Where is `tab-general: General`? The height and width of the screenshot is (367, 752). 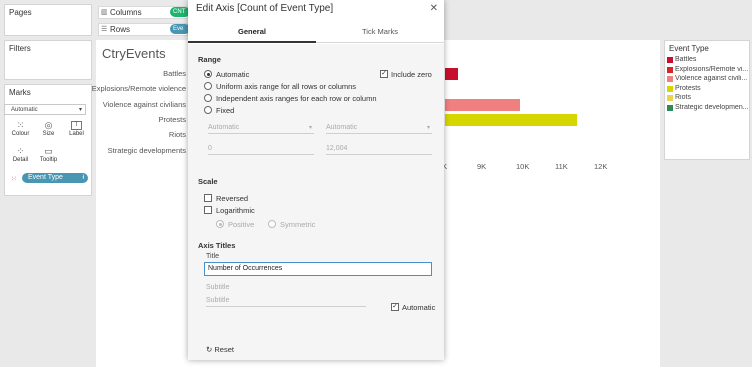 tab-general: General is located at coordinates (252, 32).